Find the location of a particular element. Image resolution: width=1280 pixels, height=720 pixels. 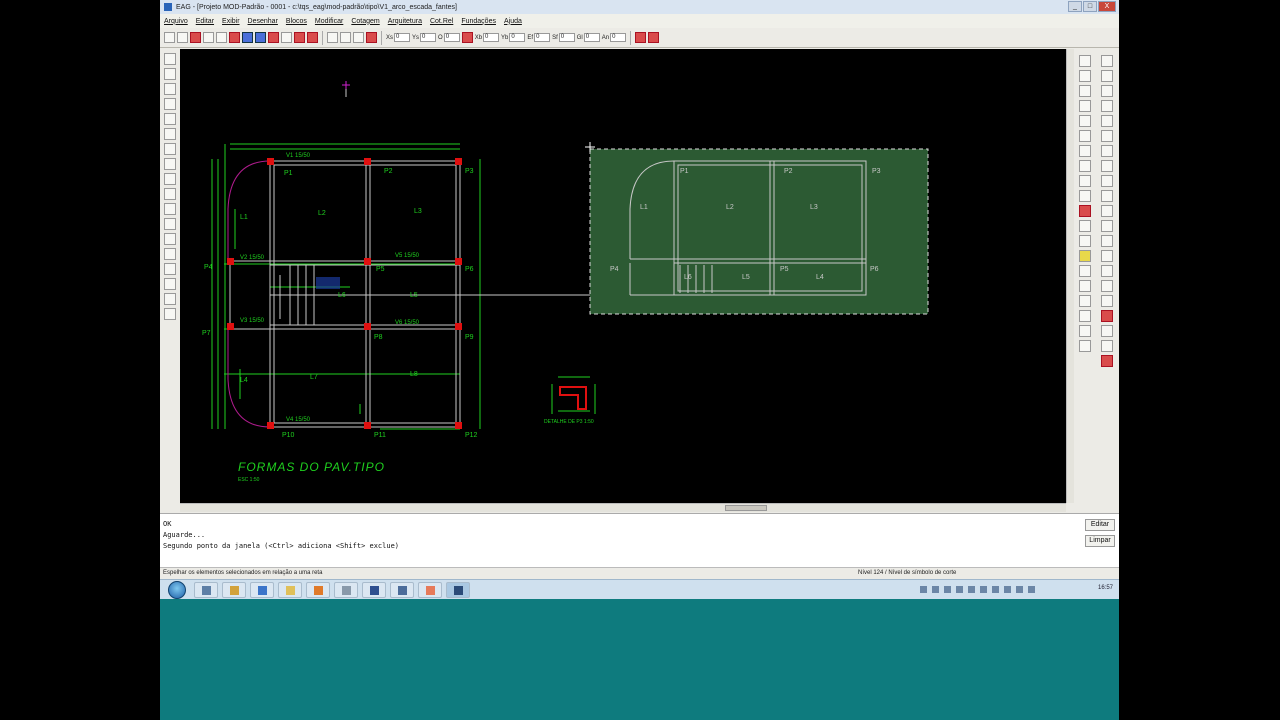

arc-tool-icon is located at coordinates (1107, 151).